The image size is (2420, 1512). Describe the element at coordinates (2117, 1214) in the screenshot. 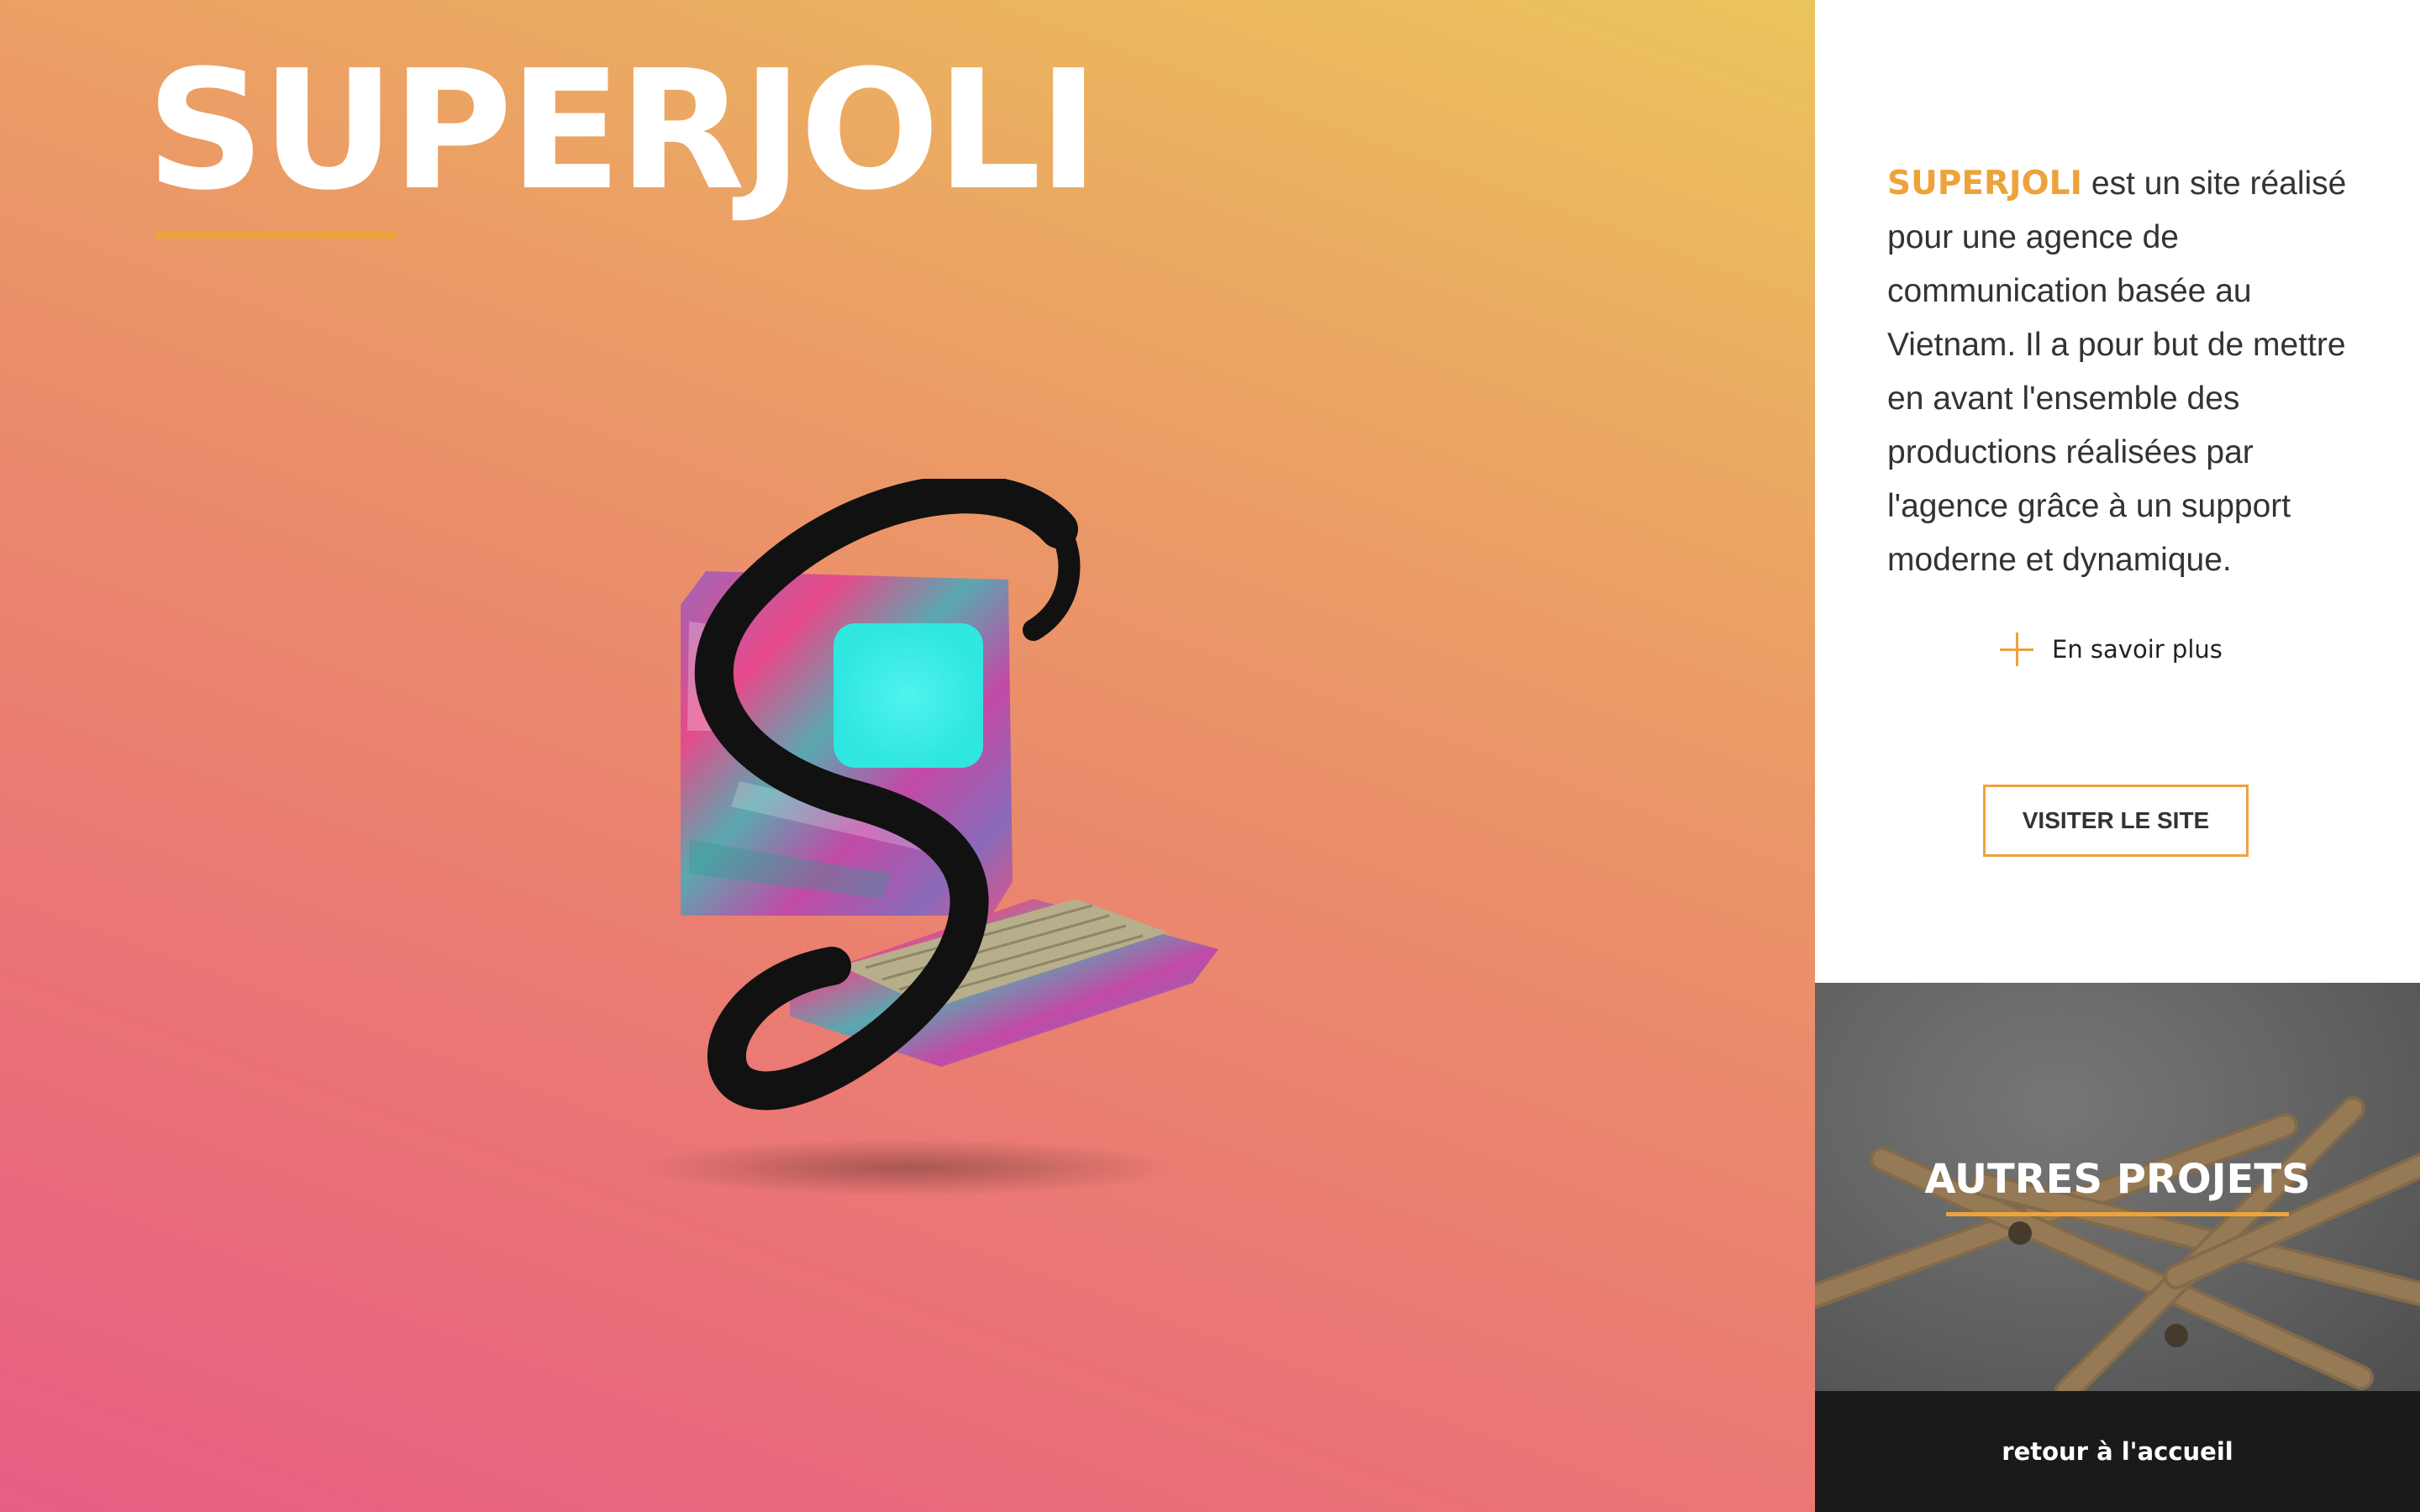

I see `other-projects-underline` at that location.